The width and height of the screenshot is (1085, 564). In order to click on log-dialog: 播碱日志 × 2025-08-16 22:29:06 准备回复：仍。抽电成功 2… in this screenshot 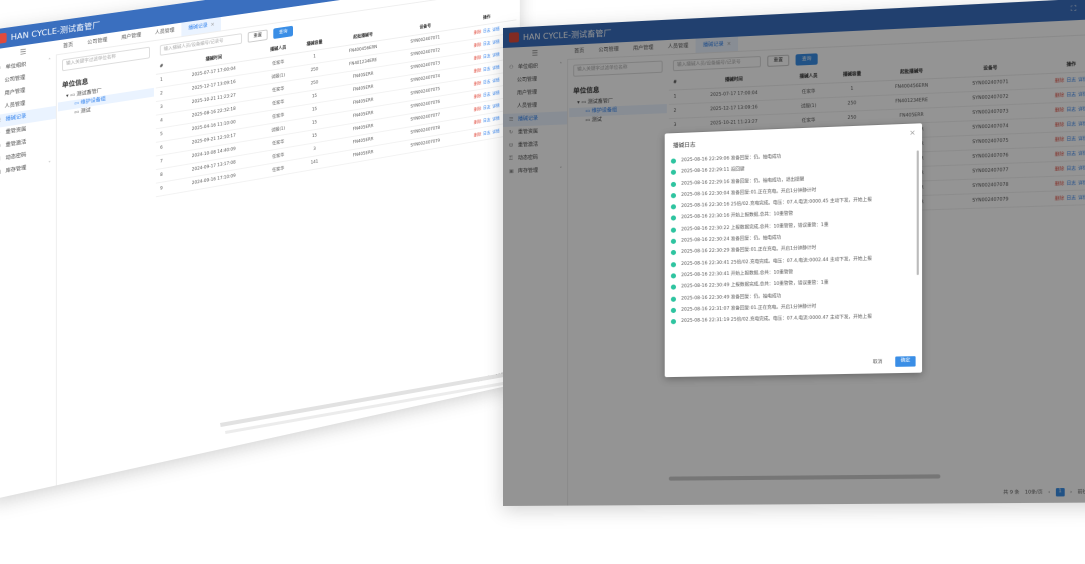, I will do `click(793, 250)`.